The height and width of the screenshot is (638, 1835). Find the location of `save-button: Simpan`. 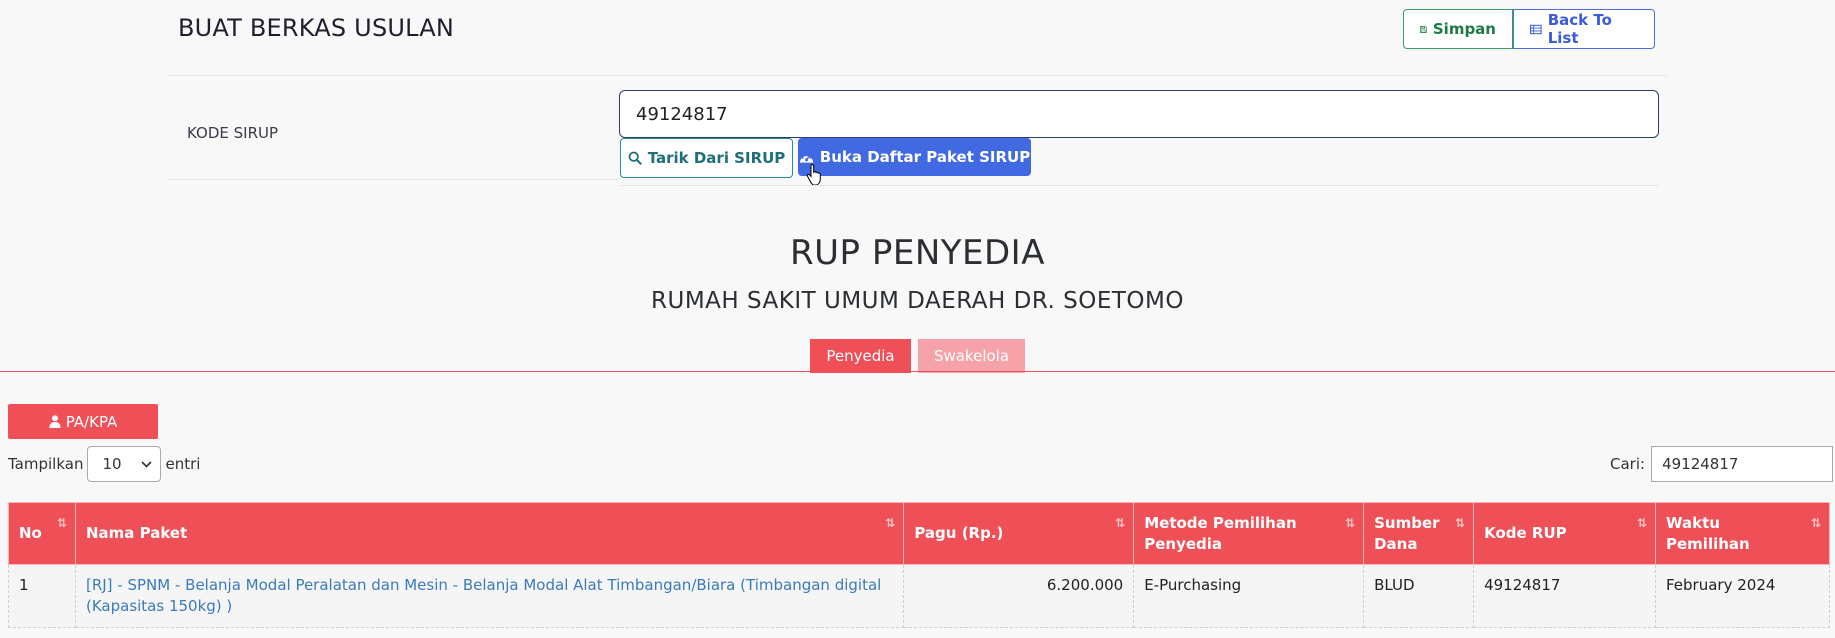

save-button: Simpan is located at coordinates (1458, 29).